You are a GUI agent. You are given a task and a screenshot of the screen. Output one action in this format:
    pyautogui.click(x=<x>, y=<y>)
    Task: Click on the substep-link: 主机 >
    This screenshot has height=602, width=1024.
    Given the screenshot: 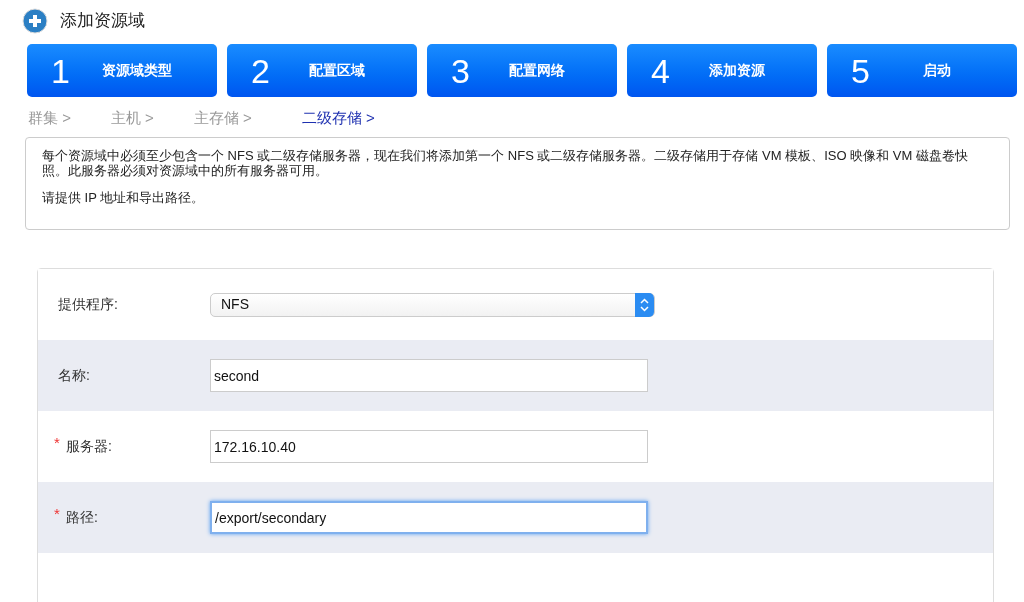 What is the action you would take?
    pyautogui.click(x=132, y=118)
    